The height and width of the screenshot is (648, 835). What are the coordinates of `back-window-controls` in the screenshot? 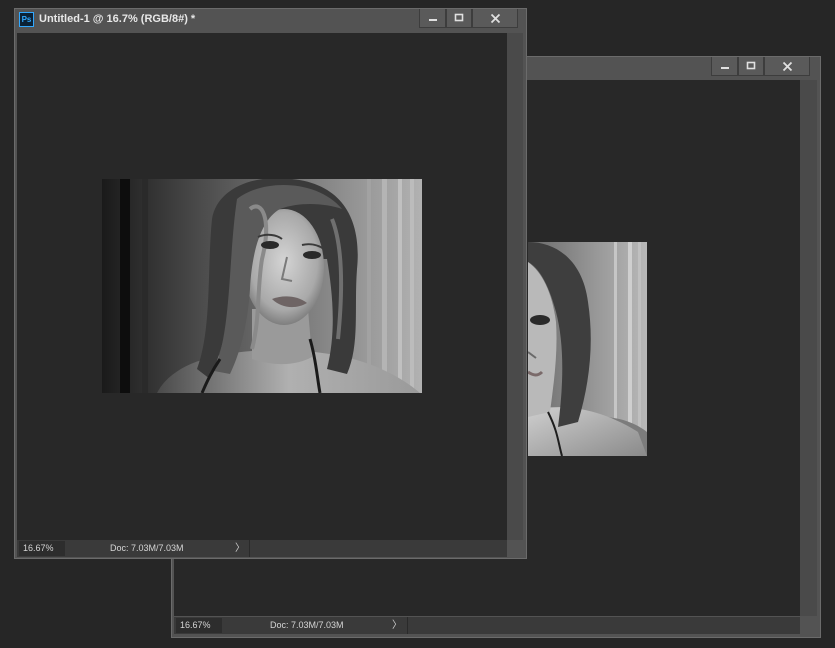 It's located at (760, 67).